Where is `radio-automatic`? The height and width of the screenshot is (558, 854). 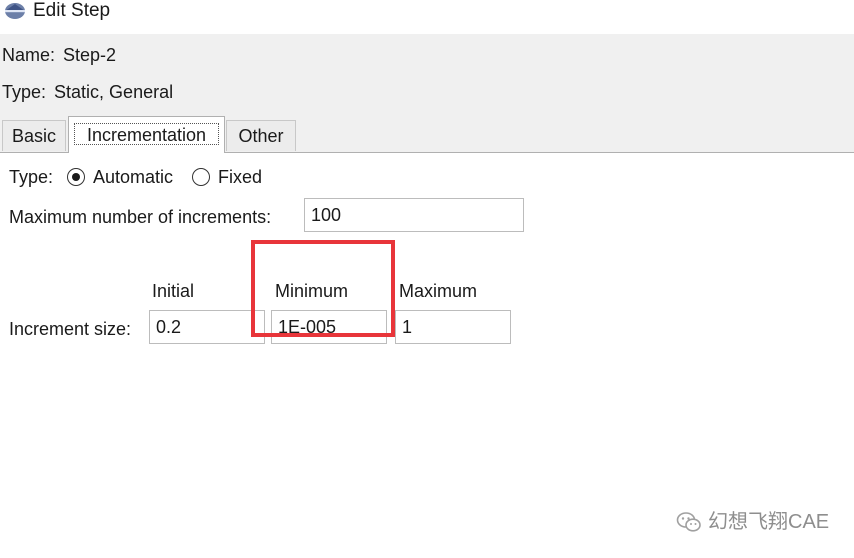 radio-automatic is located at coordinates (76, 177).